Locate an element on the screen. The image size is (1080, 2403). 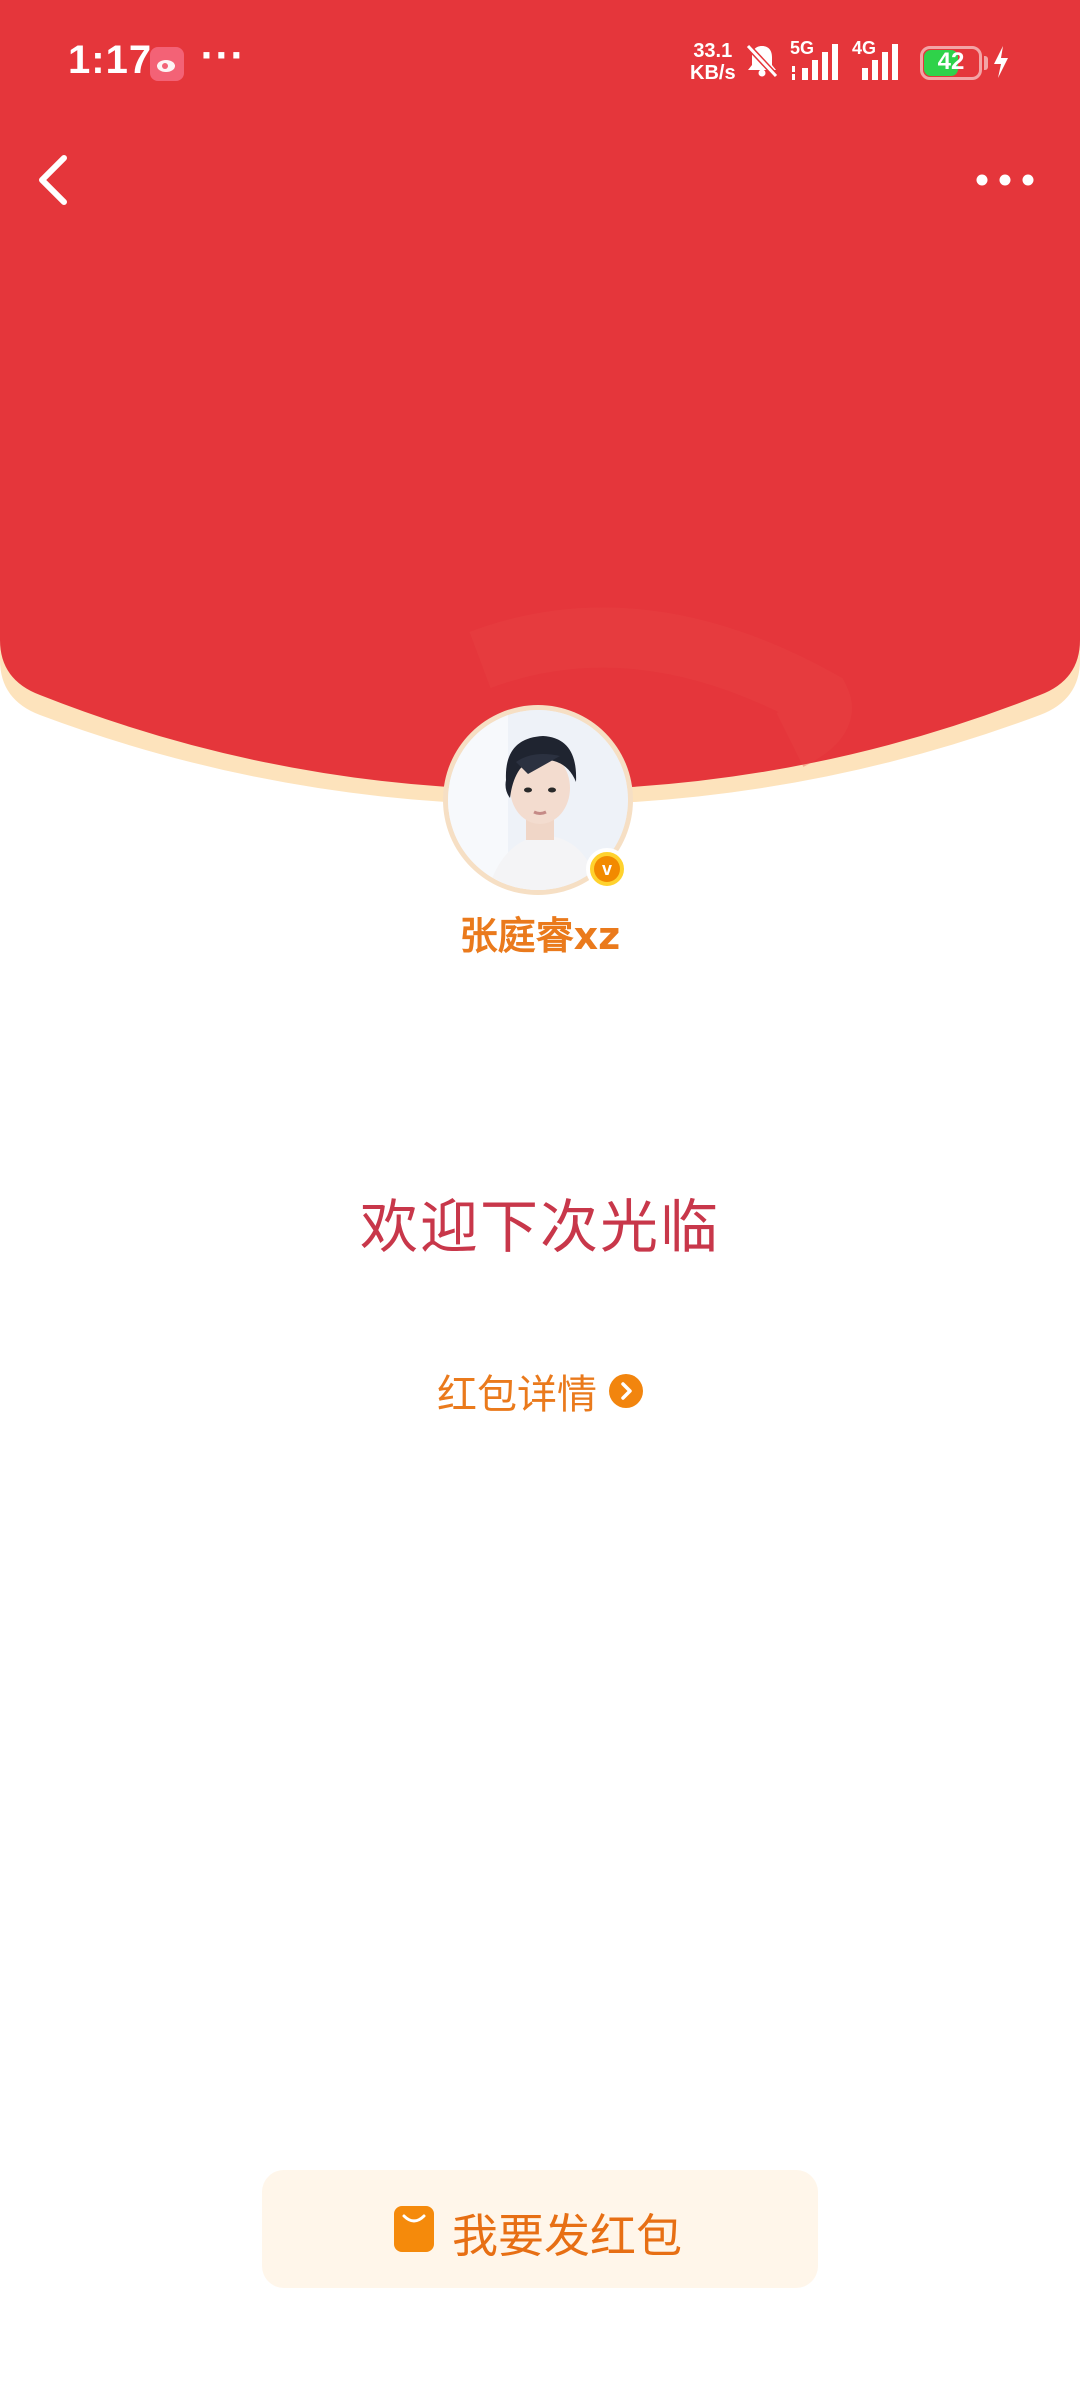
result-message: 欢迎下次光临 is located at coordinates (539, 1227).